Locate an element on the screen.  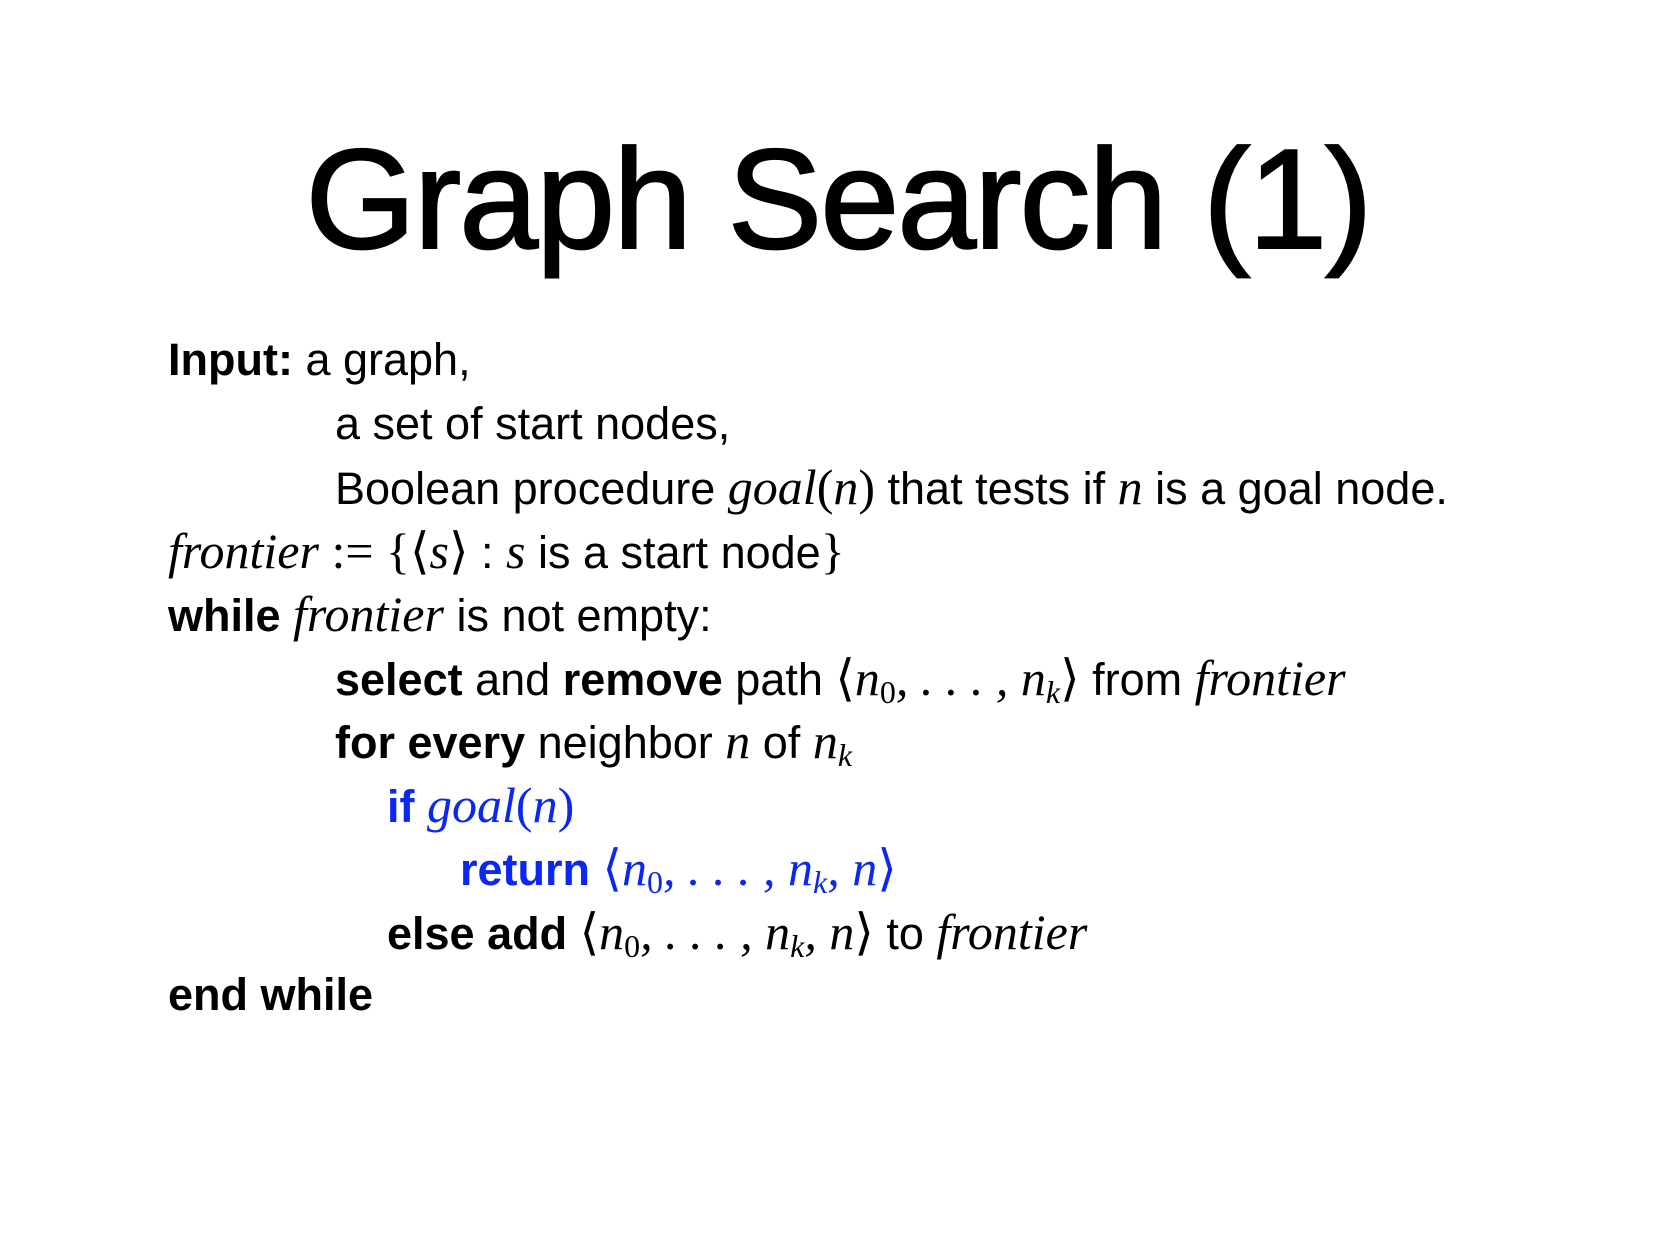
else-add-line: else add ⟨n0, . . . , nk, n⟩ to frontier is located at coordinates (737, 932).